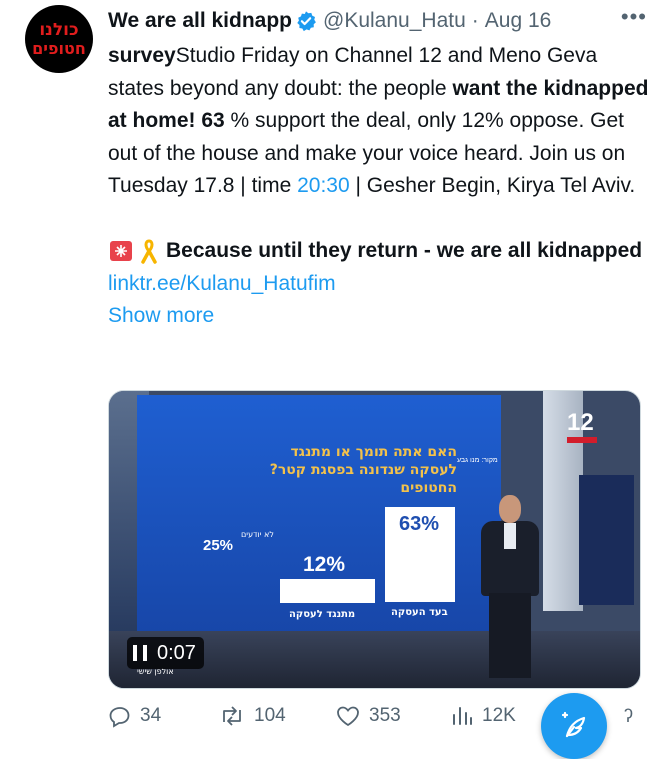 This screenshot has height=759, width=667. Describe the element at coordinates (149, 252) in the screenshot. I see `yellow-ribbon-icon` at that location.